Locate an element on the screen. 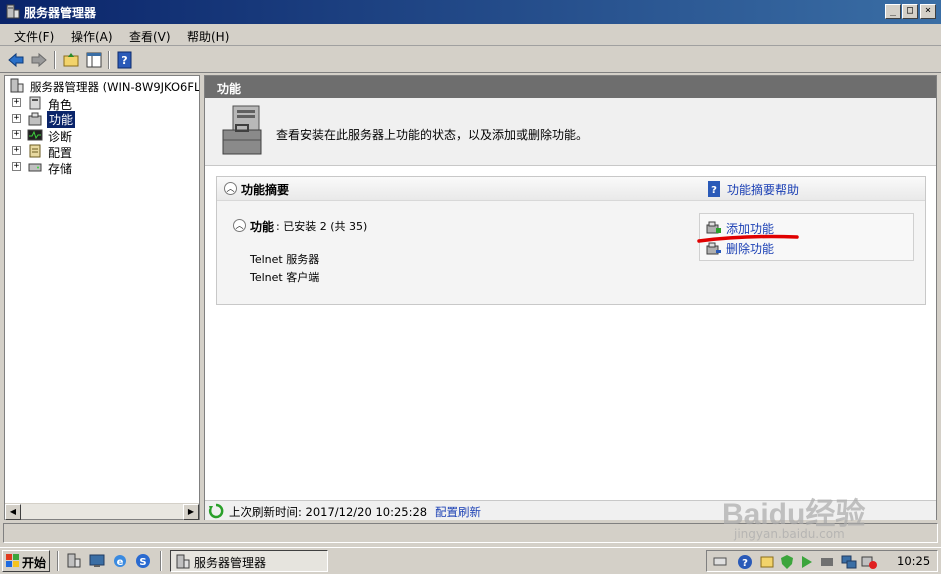 This screenshot has height=574, width=941. configure-refresh-link: 配置刷新 is located at coordinates (458, 512).